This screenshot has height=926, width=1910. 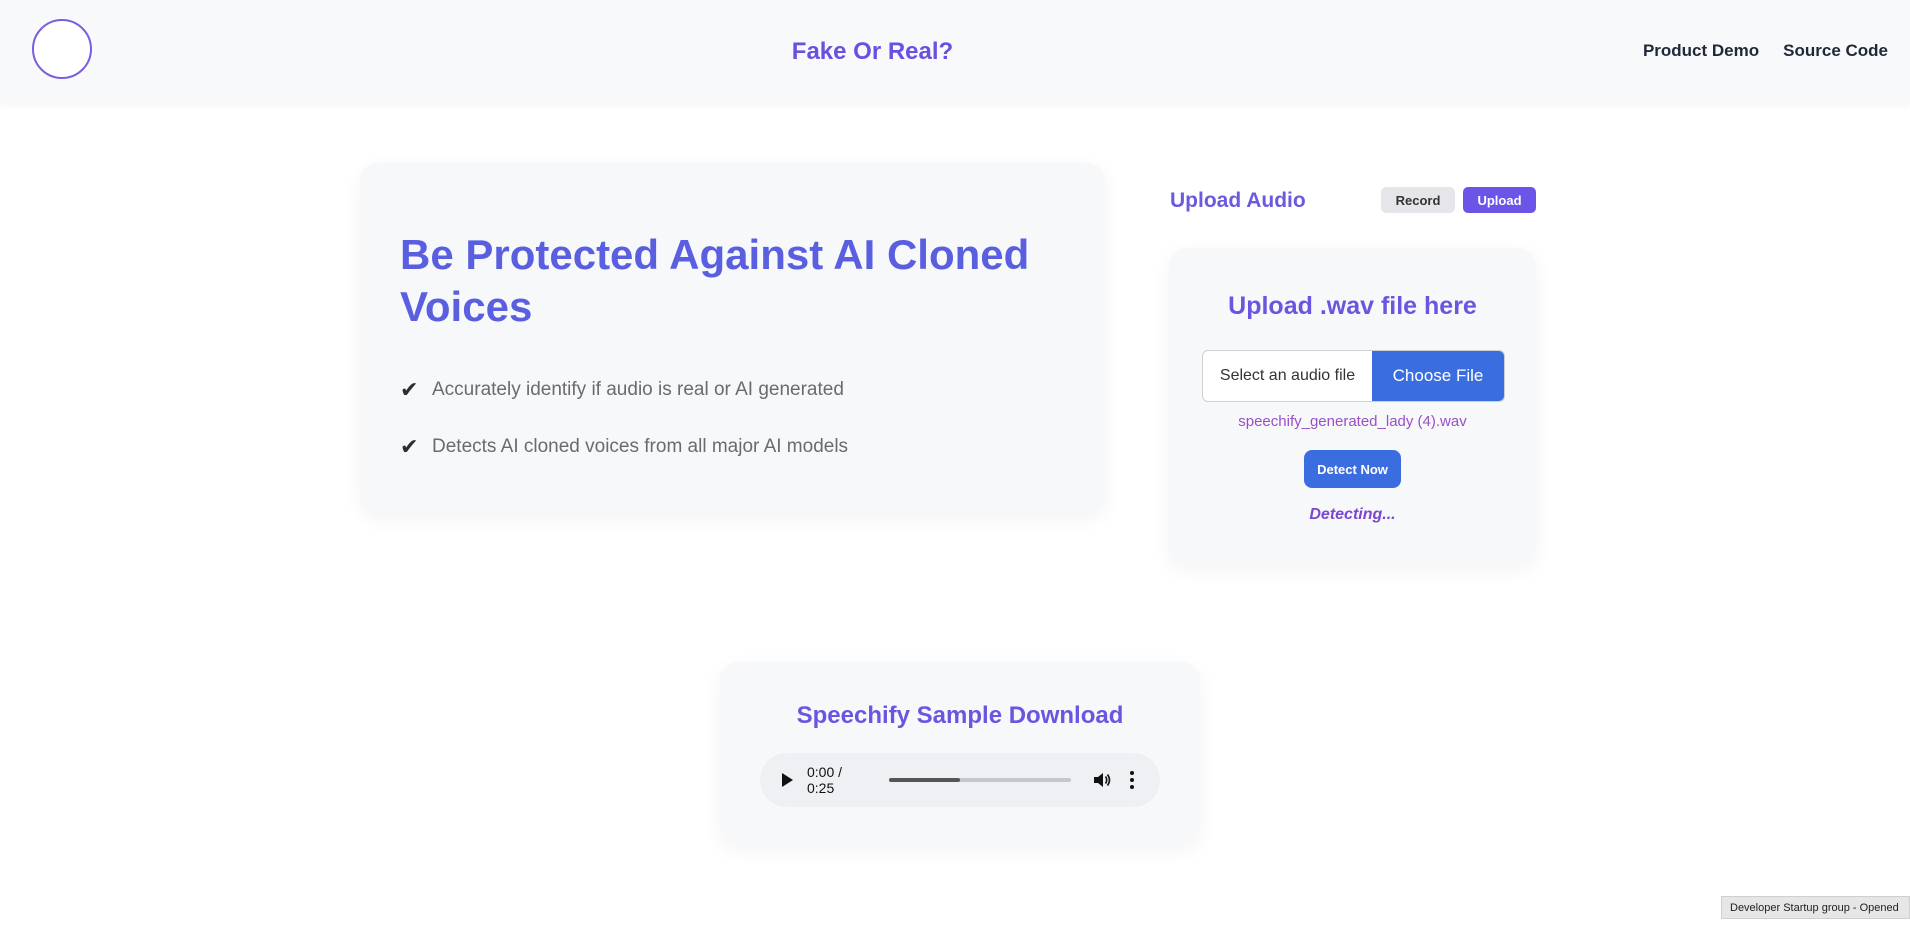 What do you see at coordinates (1438, 376) in the screenshot?
I see `choose-file-button: Choose File` at bounding box center [1438, 376].